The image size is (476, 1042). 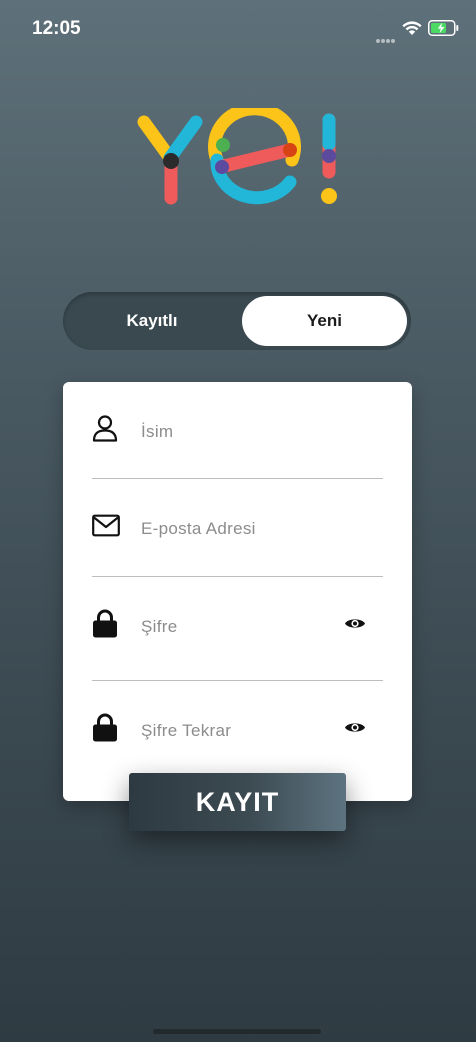 What do you see at coordinates (106, 528) in the screenshot?
I see `envelope-icon` at bounding box center [106, 528].